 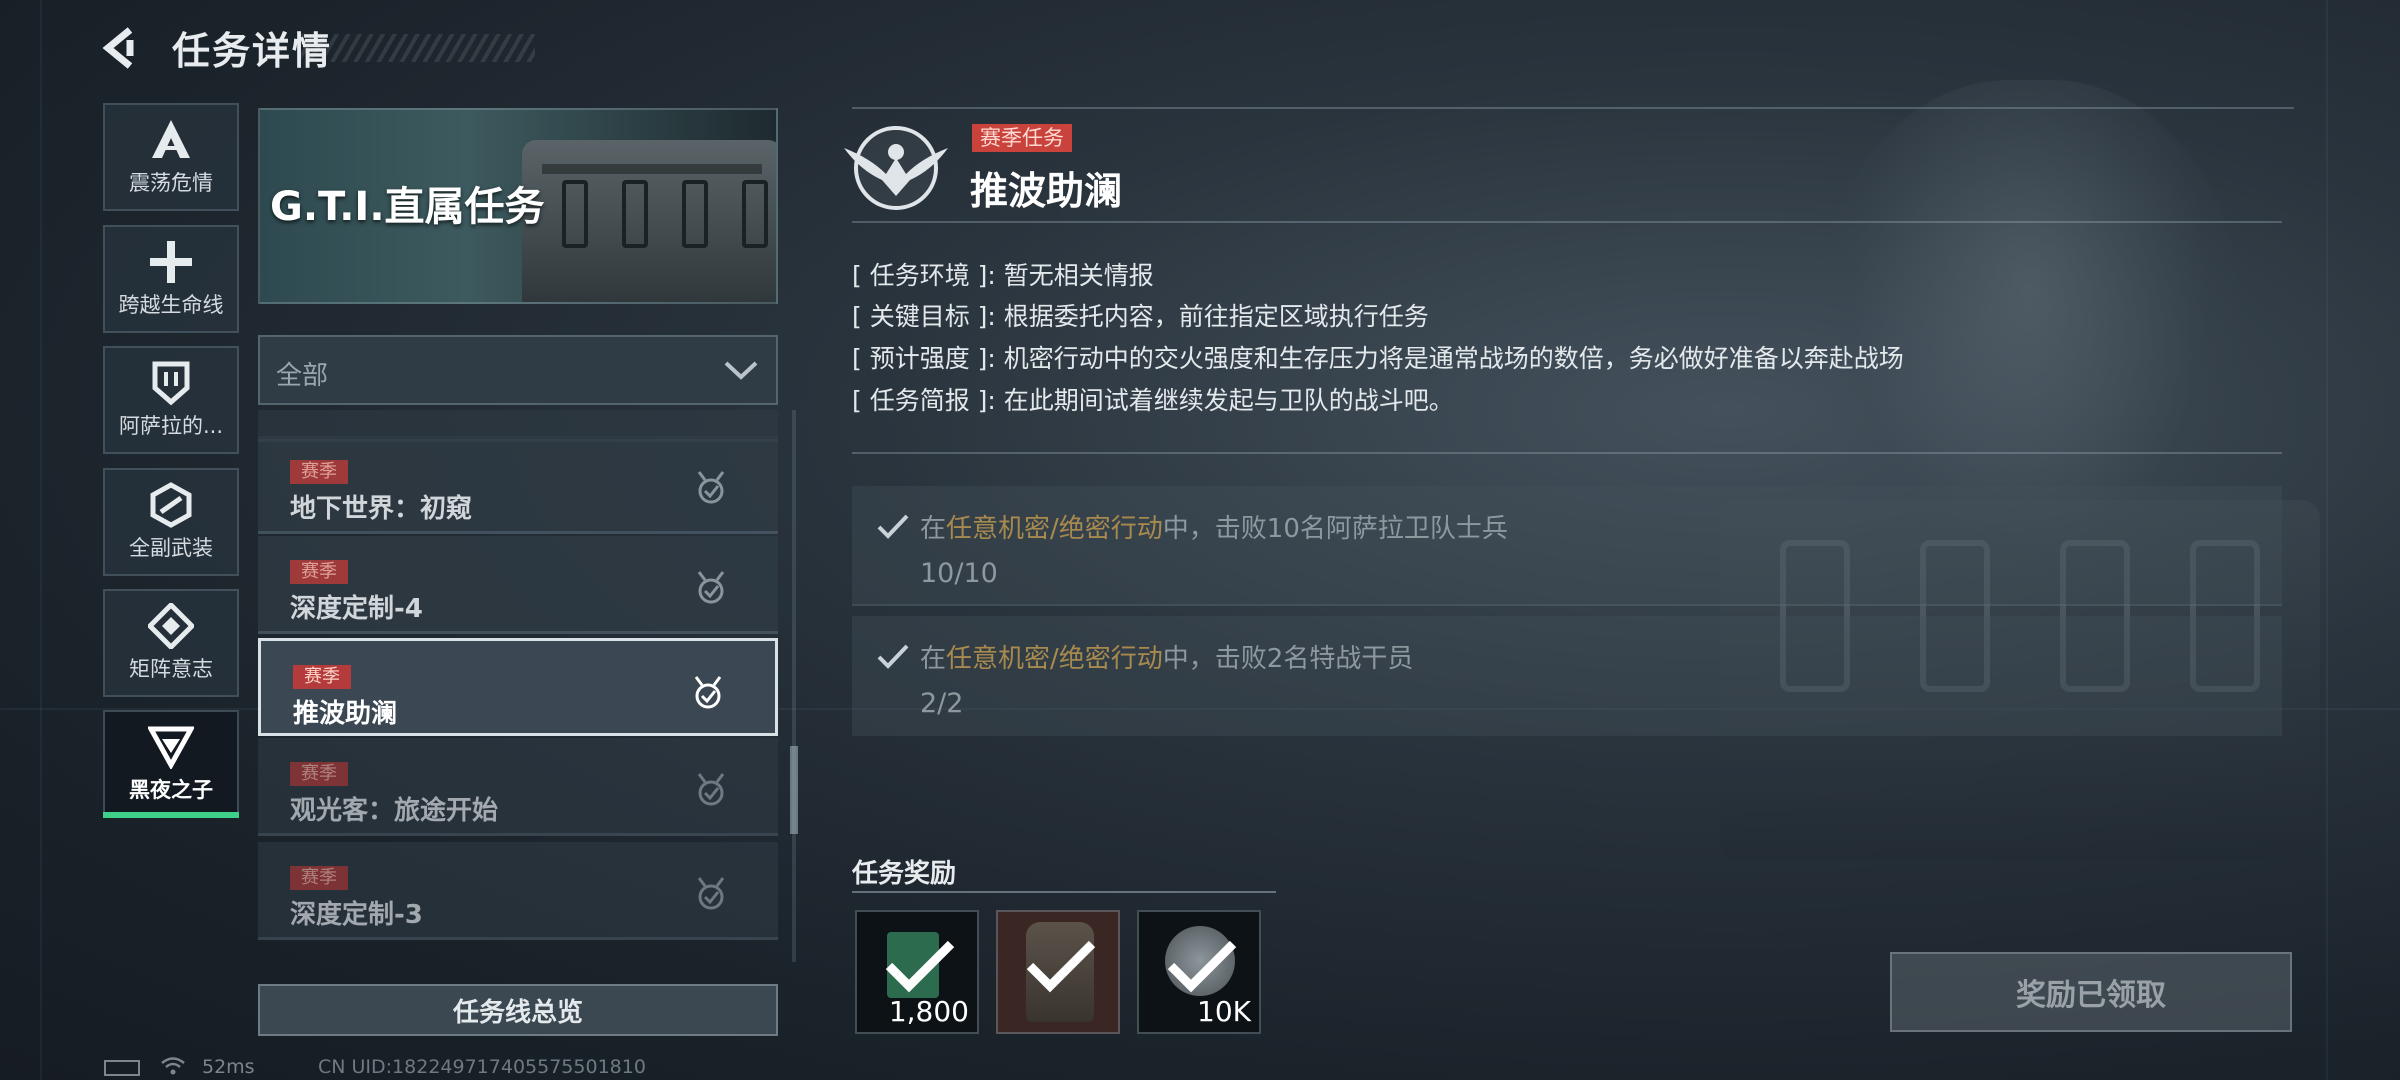 What do you see at coordinates (1567, 676) in the screenshot?
I see `objective-item: 在任意机密/绝密行动中，击败2名特战干员 2/2` at bounding box center [1567, 676].